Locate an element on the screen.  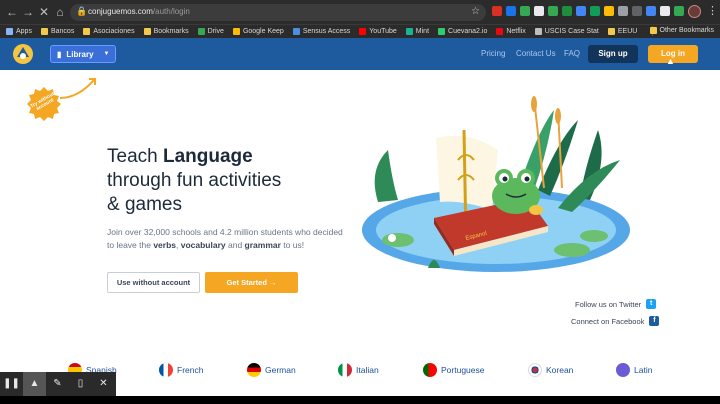
pointer-icon: ▲ is located at coordinates (34, 384).